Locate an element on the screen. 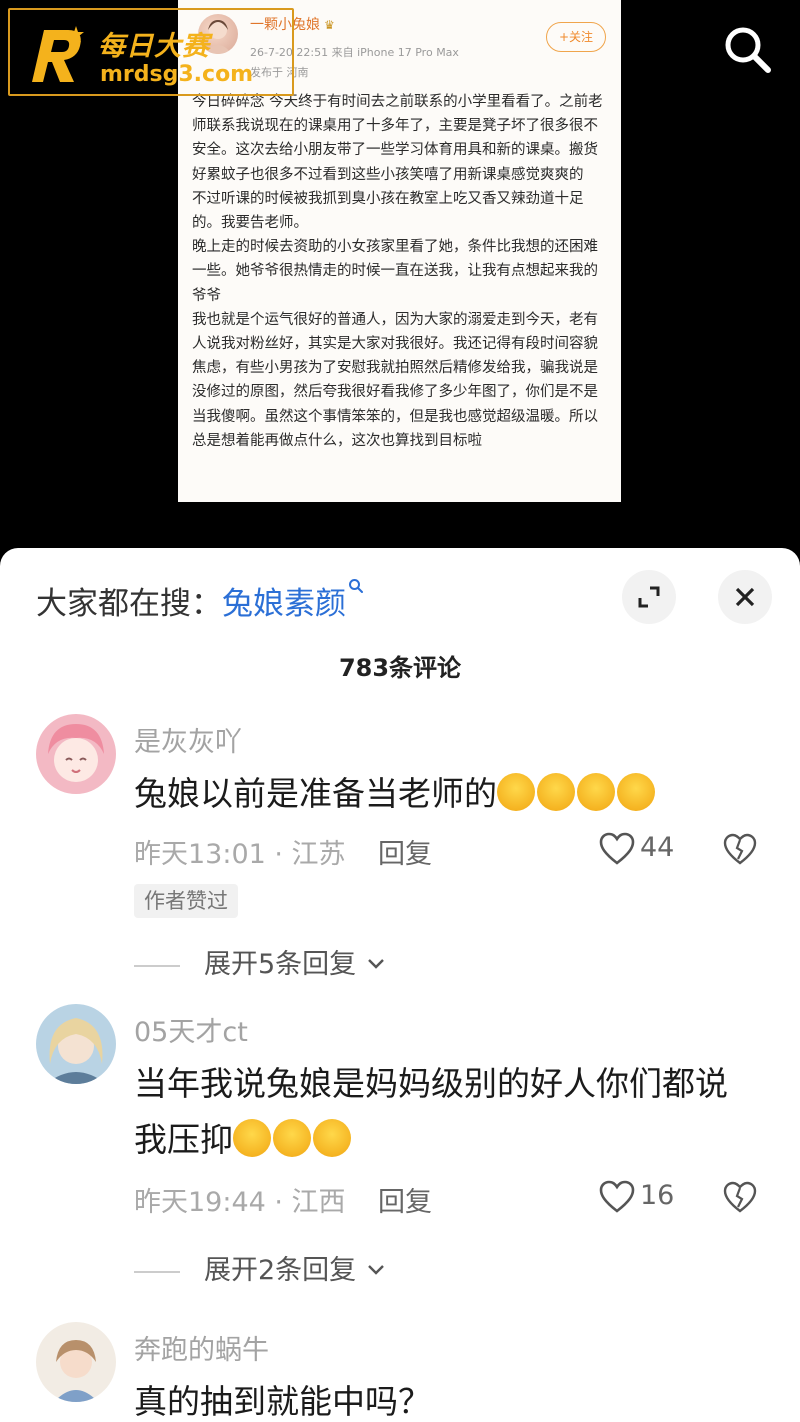 Image resolution: width=800 pixels, height=1422 pixels. close-icon is located at coordinates (745, 597).